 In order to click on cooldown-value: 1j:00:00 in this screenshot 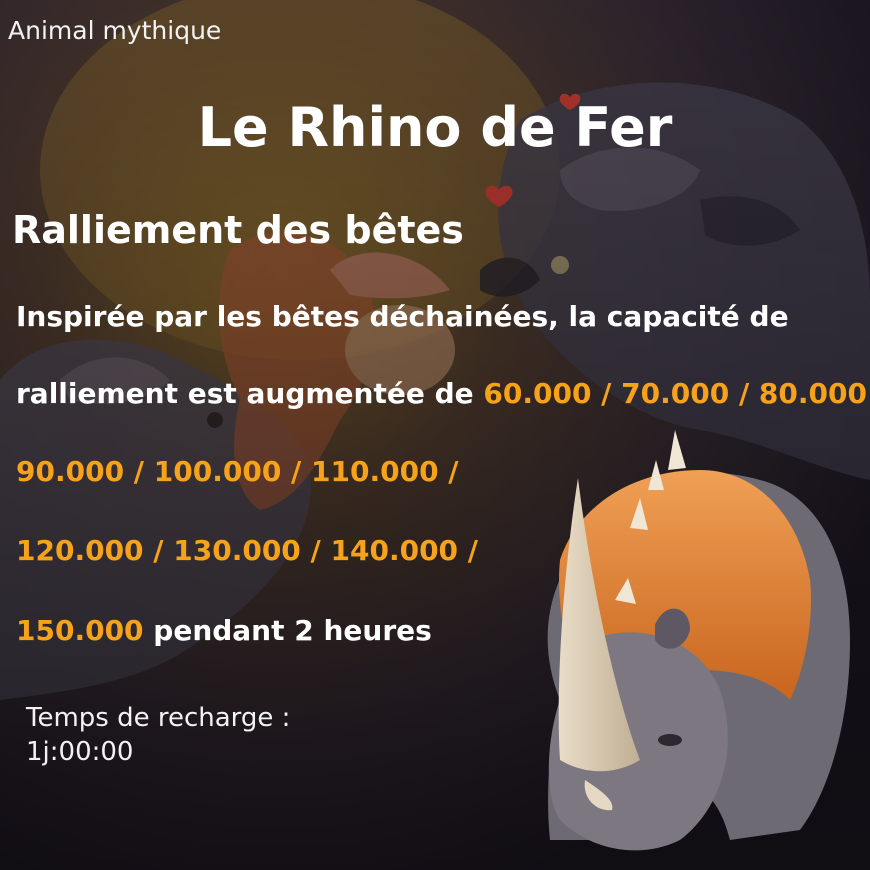, I will do `click(80, 752)`.